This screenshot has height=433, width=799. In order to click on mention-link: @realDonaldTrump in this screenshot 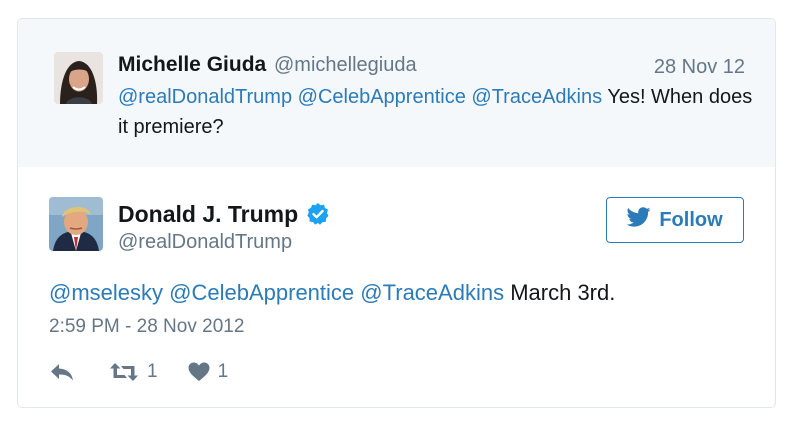, I will do `click(205, 97)`.